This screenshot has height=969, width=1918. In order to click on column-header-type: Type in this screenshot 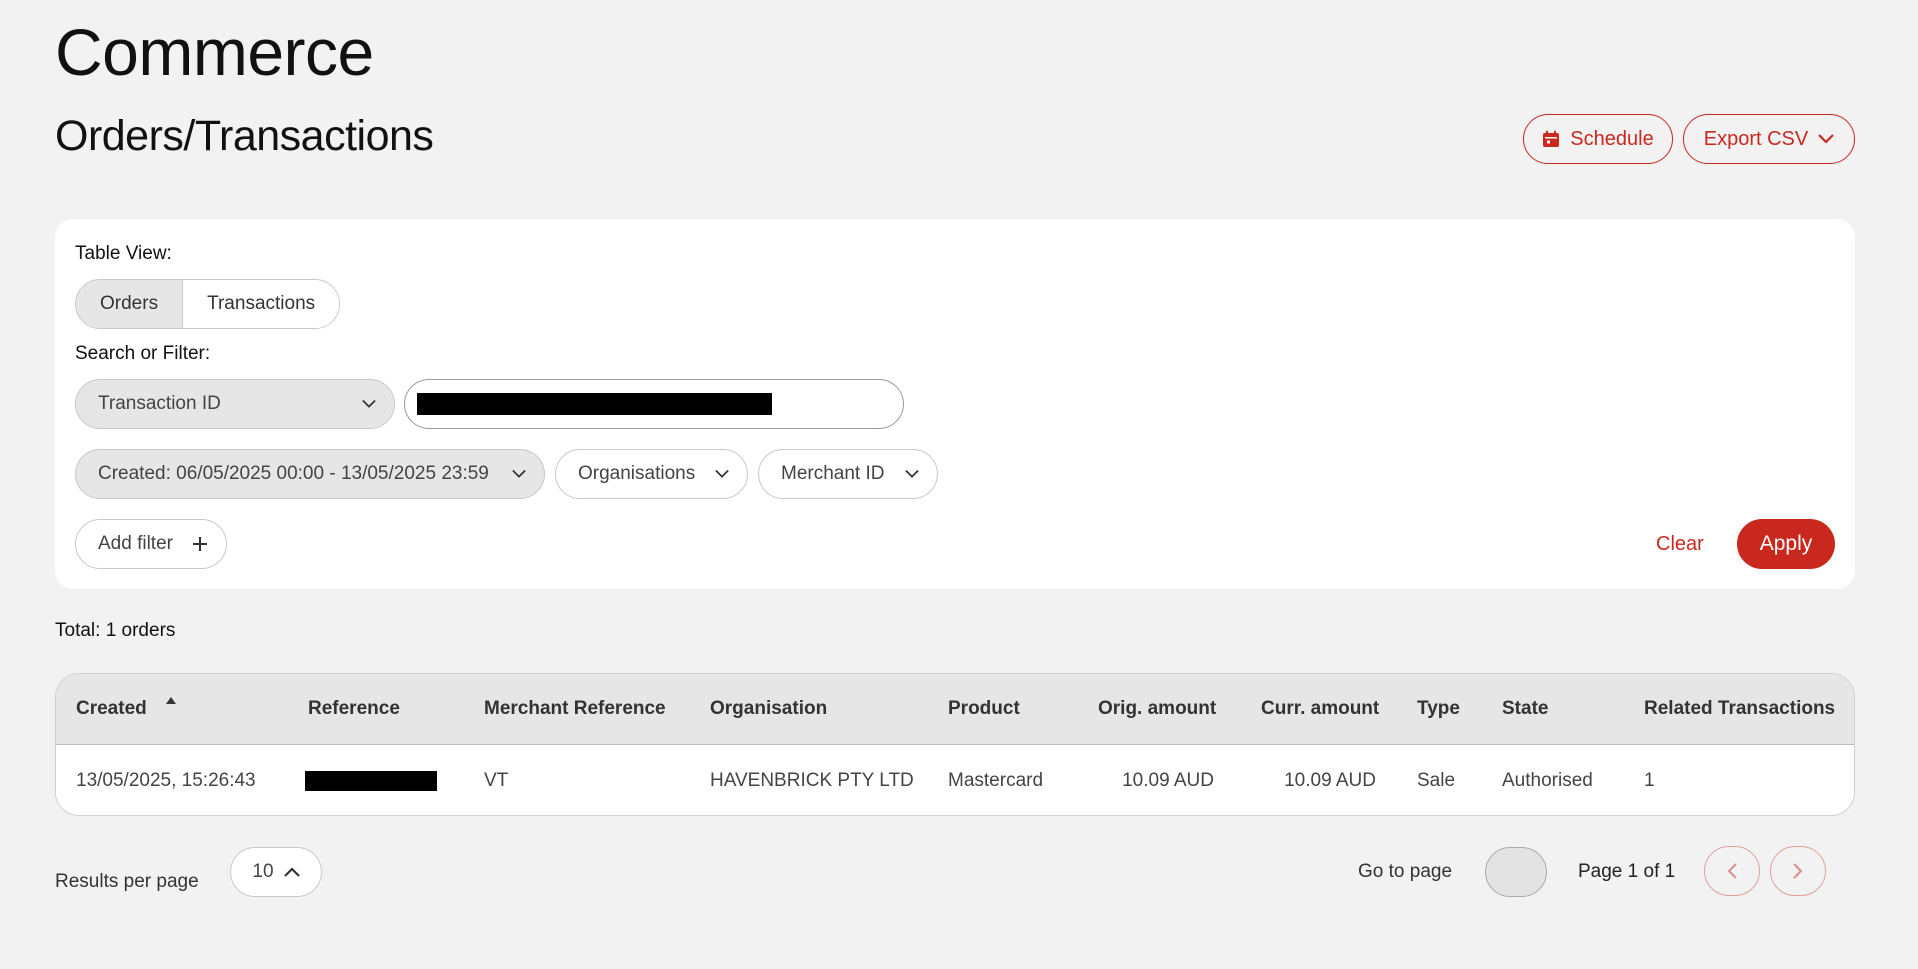, I will do `click(1438, 709)`.